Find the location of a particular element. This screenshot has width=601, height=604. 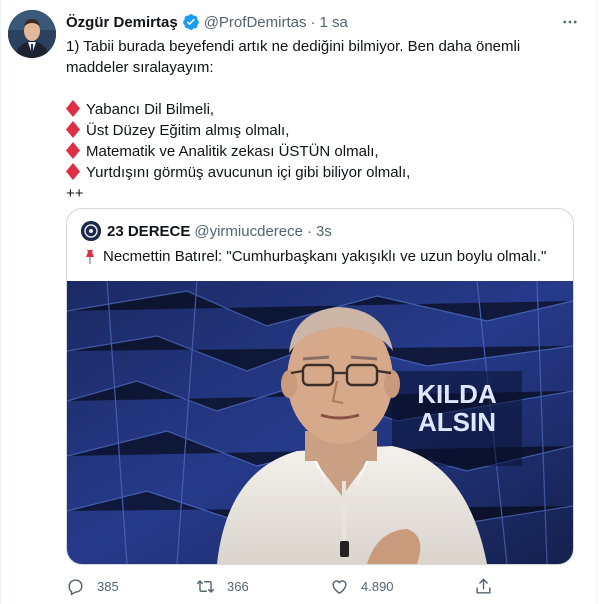

quoted-header: 23 DERECE @yirmiucderece · 3s is located at coordinates (206, 231).